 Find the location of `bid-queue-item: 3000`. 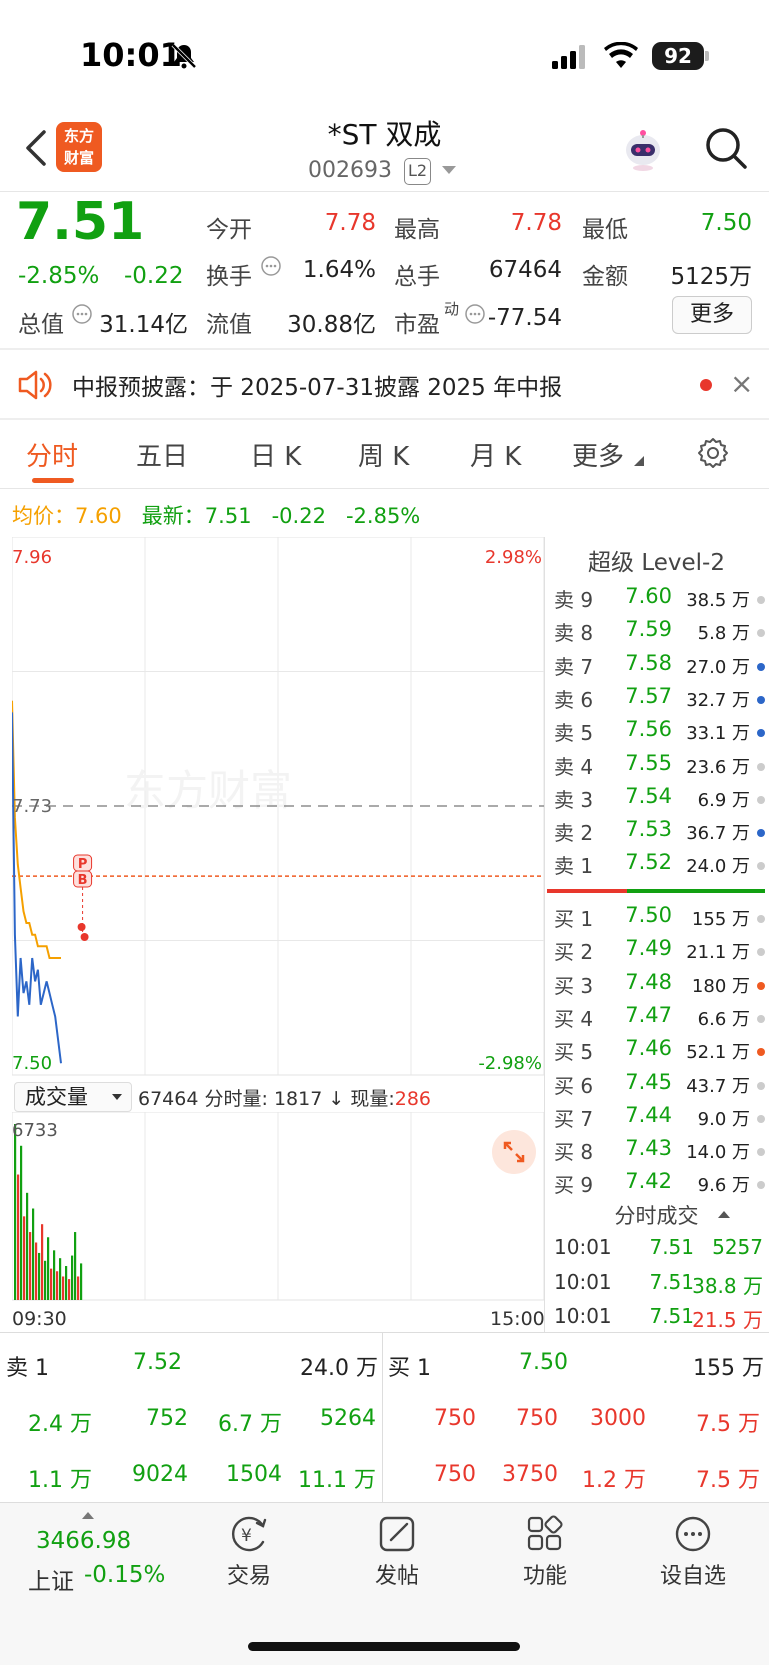

bid-queue-item: 3000 is located at coordinates (618, 1418).